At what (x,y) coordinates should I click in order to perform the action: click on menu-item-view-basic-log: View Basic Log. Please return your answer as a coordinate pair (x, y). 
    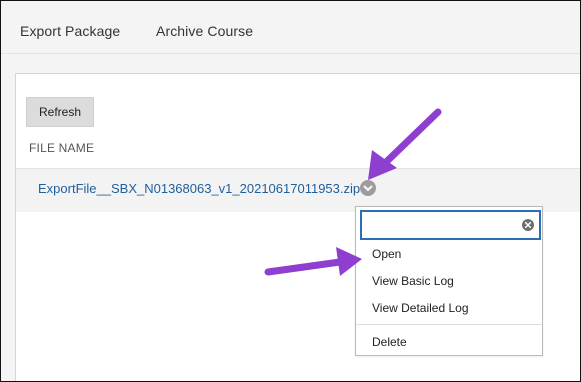
    Looking at the image, I should click on (413, 281).